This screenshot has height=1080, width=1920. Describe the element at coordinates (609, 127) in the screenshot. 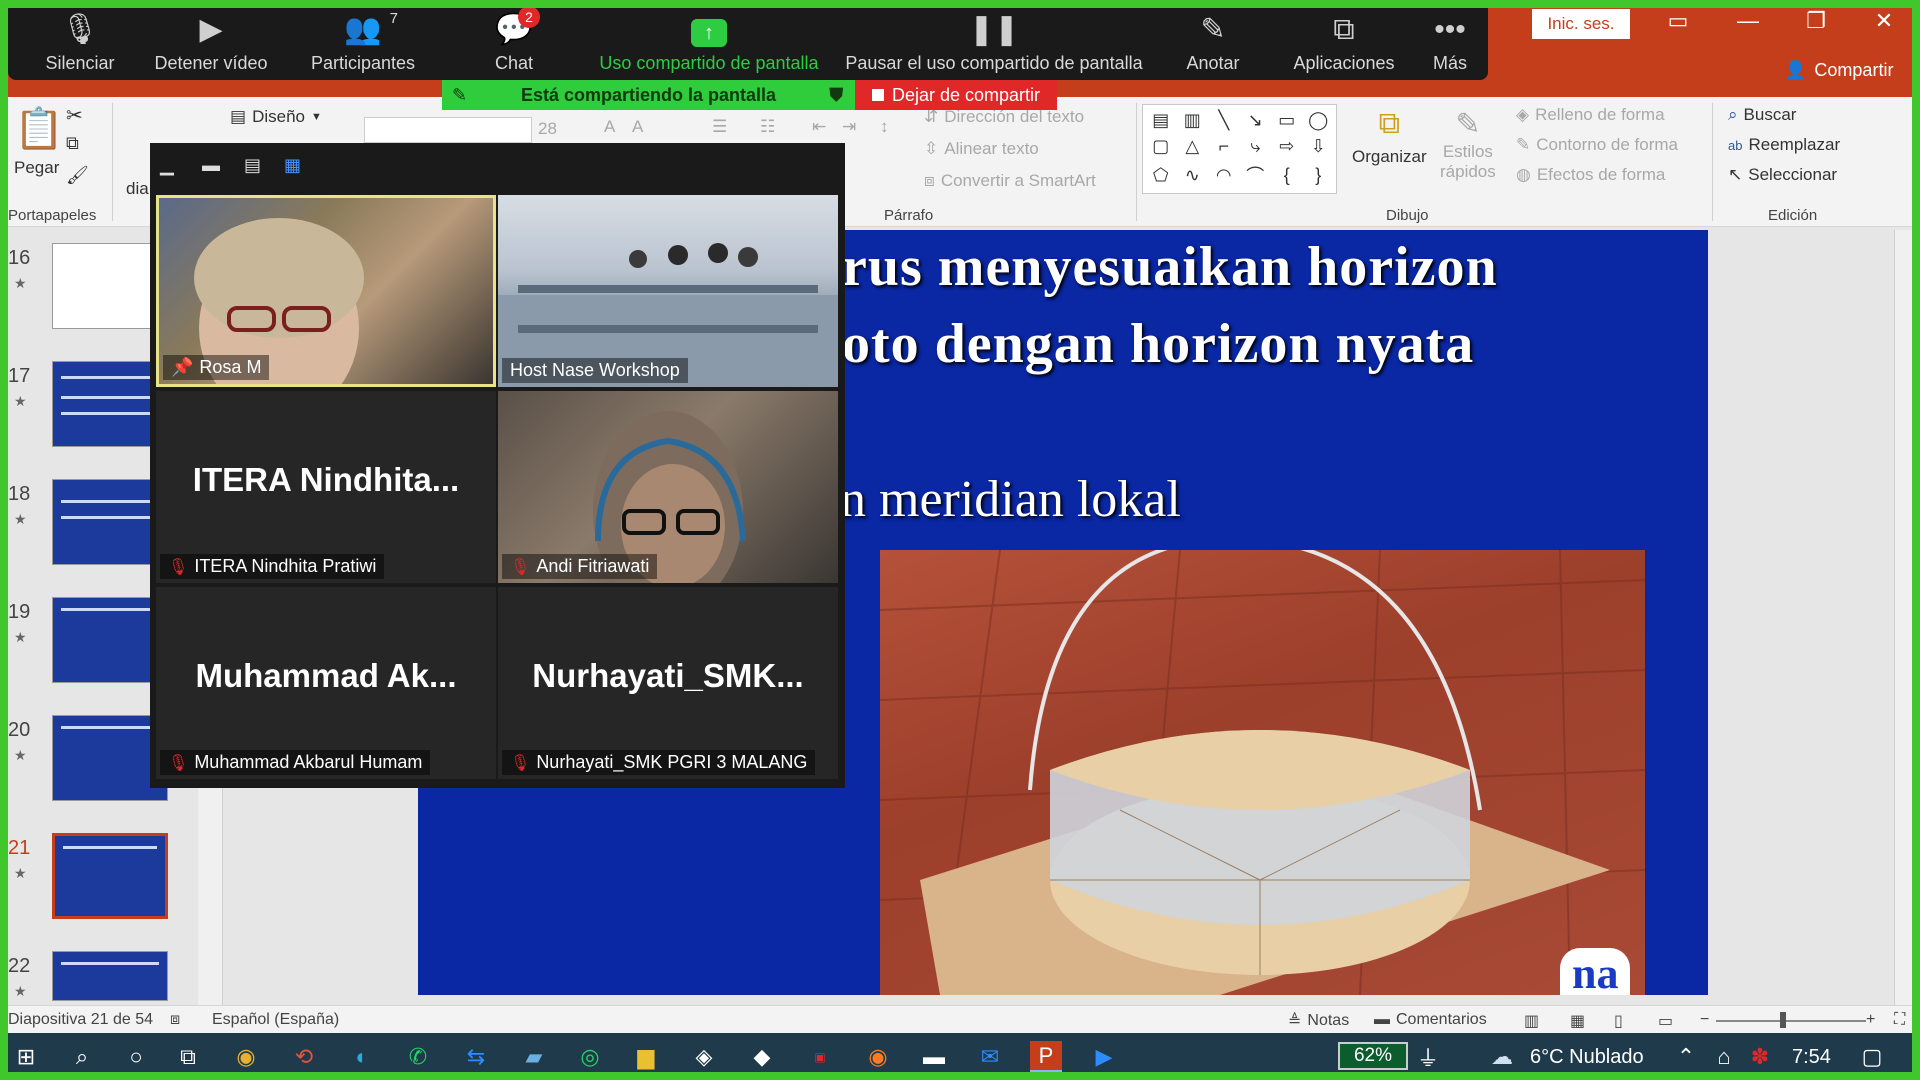

I see `grow-font-icon: A` at that location.